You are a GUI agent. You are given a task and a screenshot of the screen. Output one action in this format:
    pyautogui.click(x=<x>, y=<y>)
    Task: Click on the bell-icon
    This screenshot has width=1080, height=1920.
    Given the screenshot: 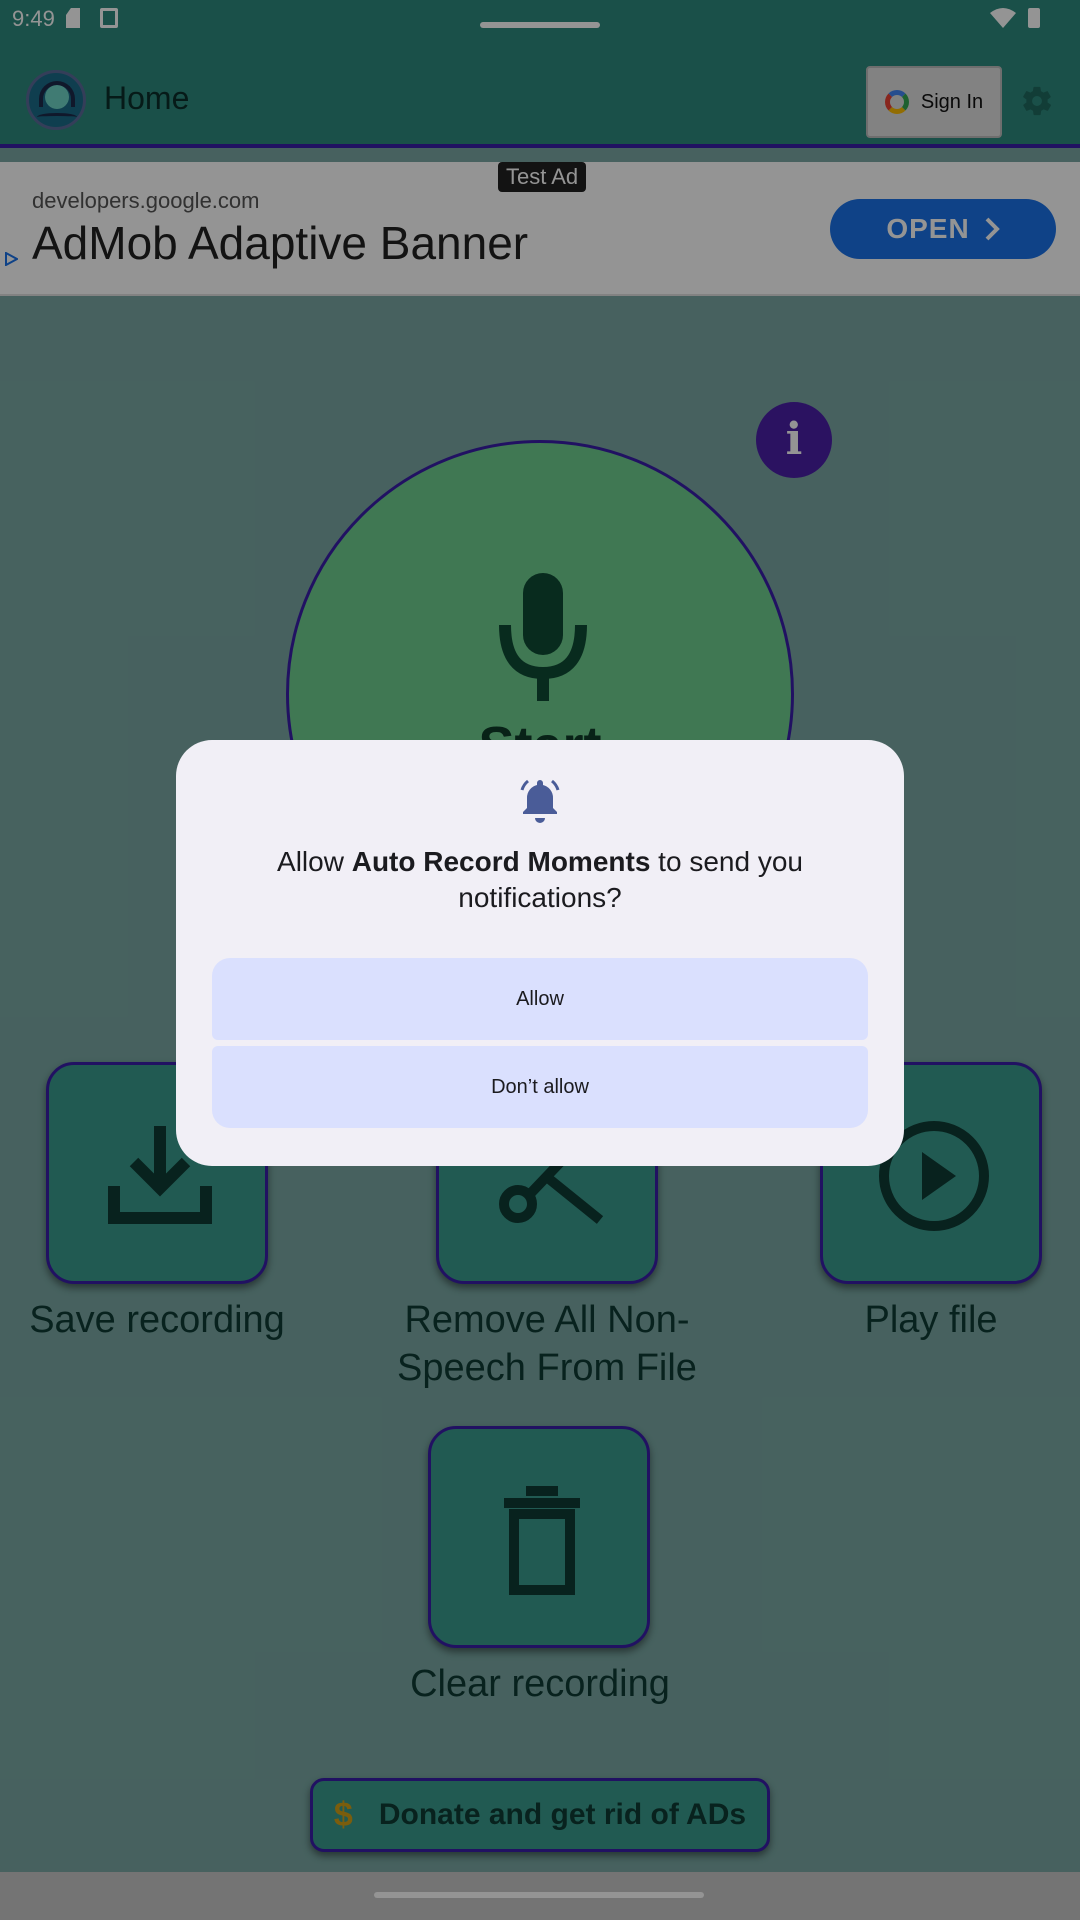 What is the action you would take?
    pyautogui.click(x=540, y=801)
    